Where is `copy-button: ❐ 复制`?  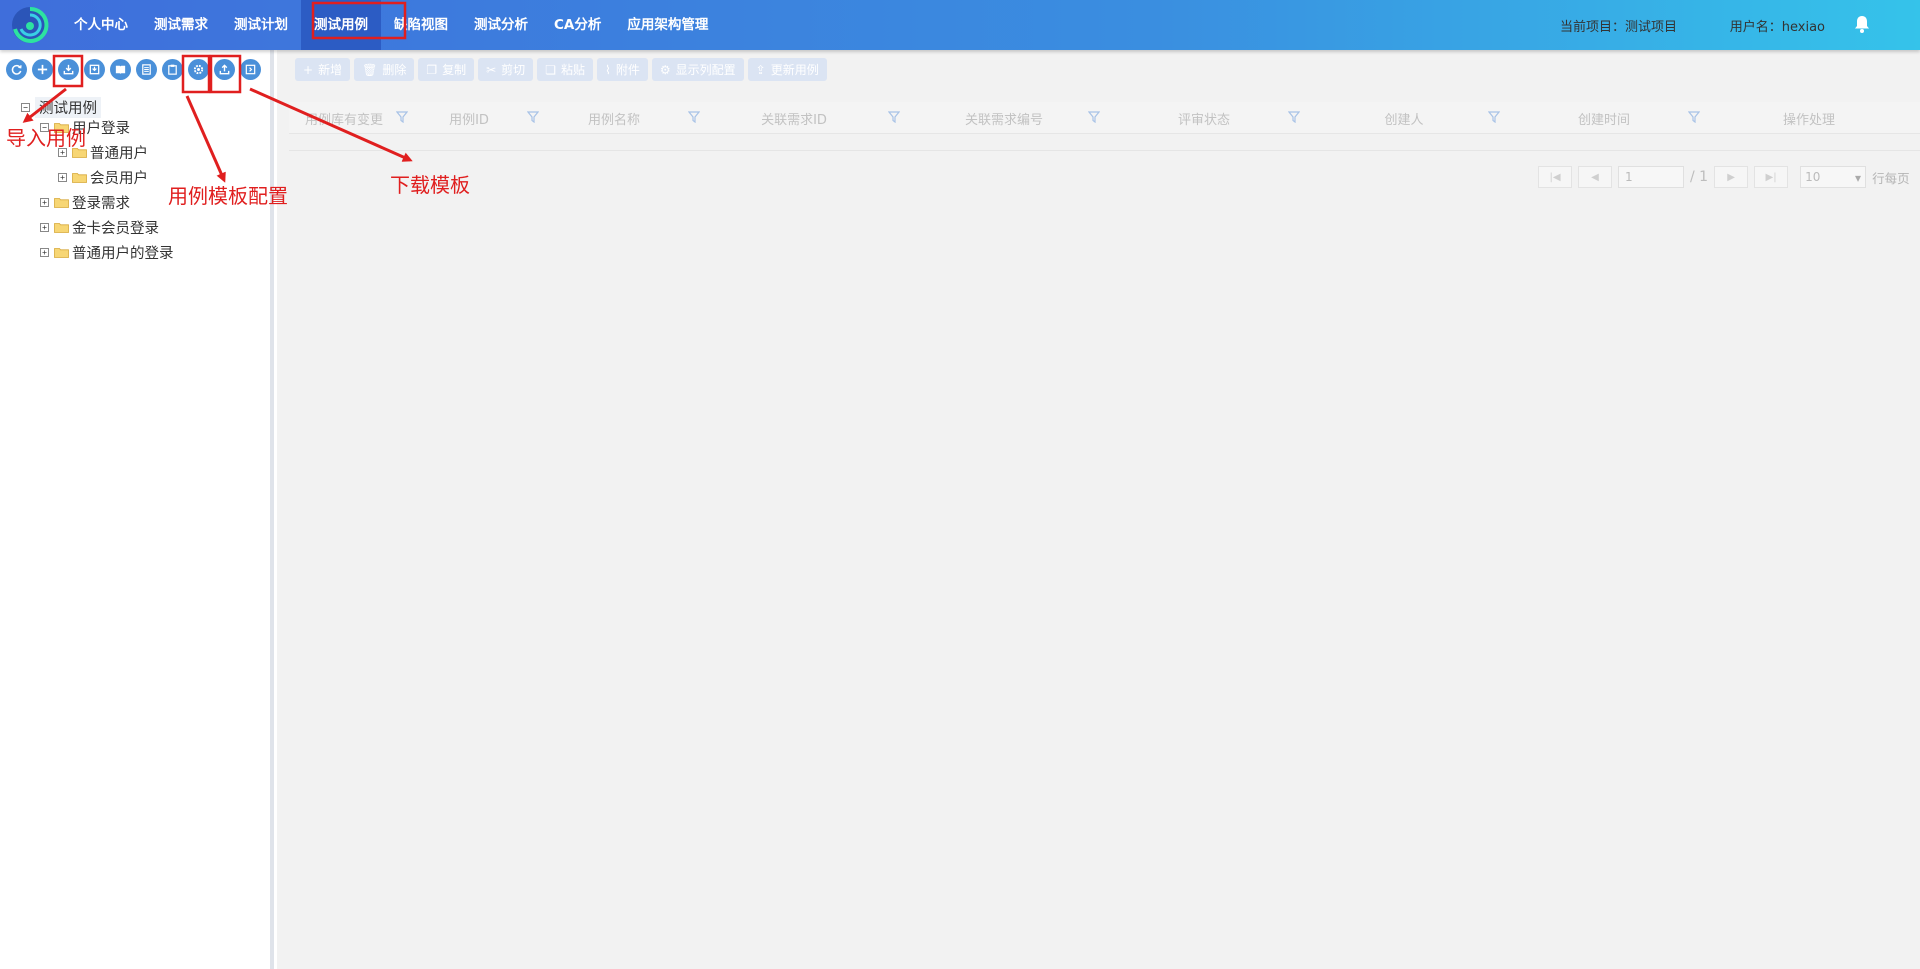 copy-button: ❐ 复制 is located at coordinates (446, 69).